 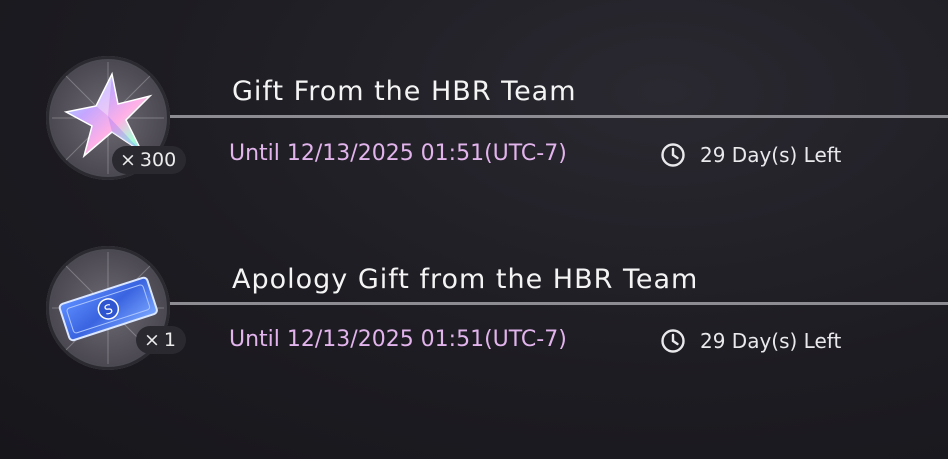 I want to click on gift-title: Apology Gift from the HBR Team, so click(x=465, y=279).